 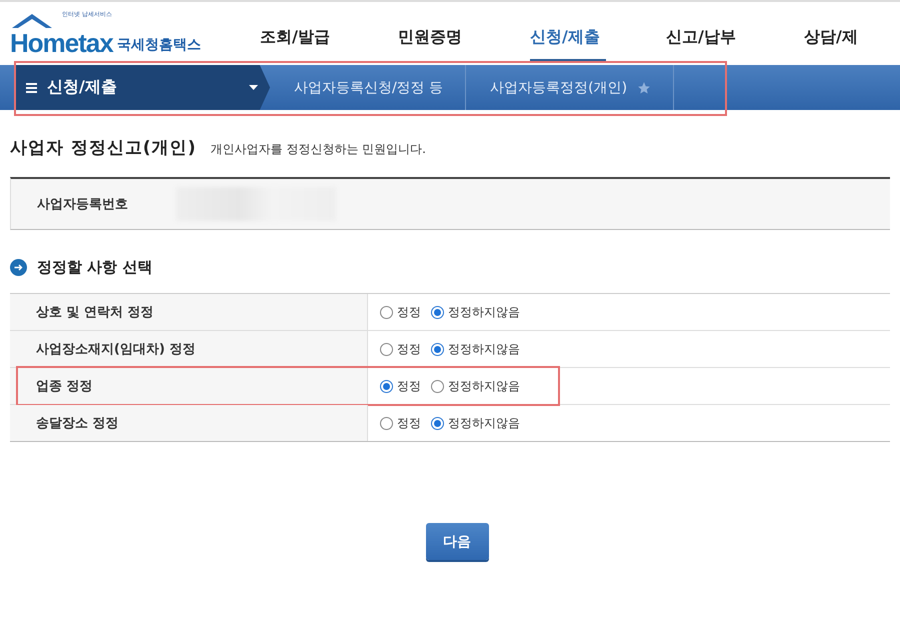 What do you see at coordinates (158, 45) in the screenshot?
I see `logo-name: 국세청홈택스` at bounding box center [158, 45].